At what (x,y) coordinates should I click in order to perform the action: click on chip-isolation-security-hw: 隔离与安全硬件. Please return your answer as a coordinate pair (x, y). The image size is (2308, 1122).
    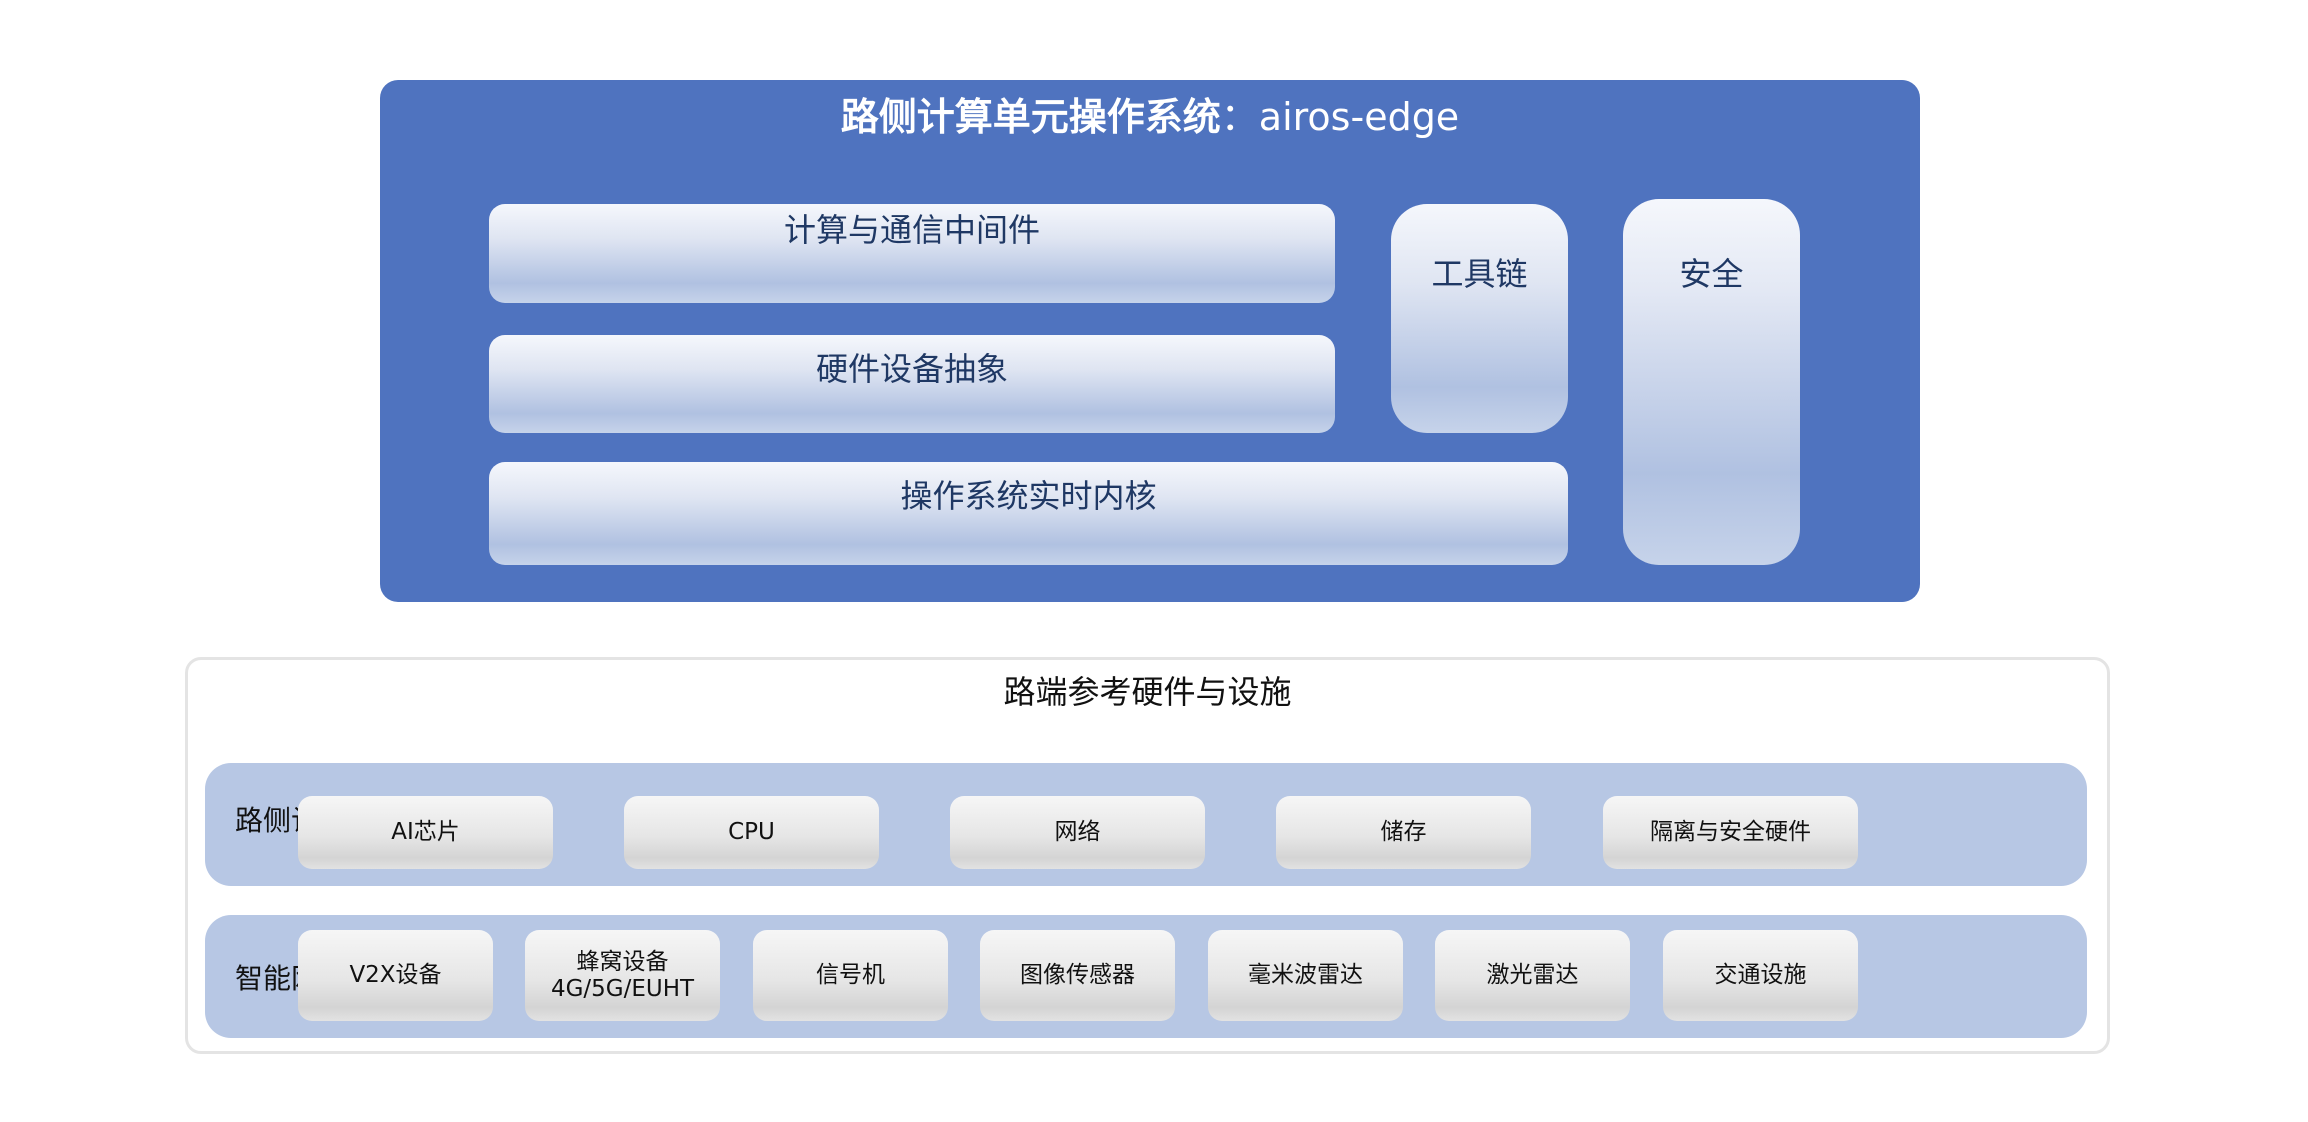
    Looking at the image, I should click on (1730, 832).